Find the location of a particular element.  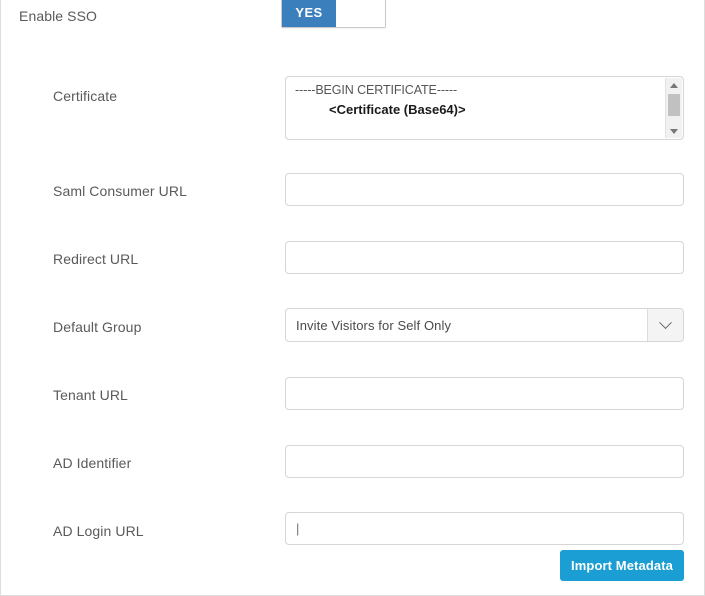

certificate-body-line: <Certificate (Base64)> is located at coordinates (397, 109).